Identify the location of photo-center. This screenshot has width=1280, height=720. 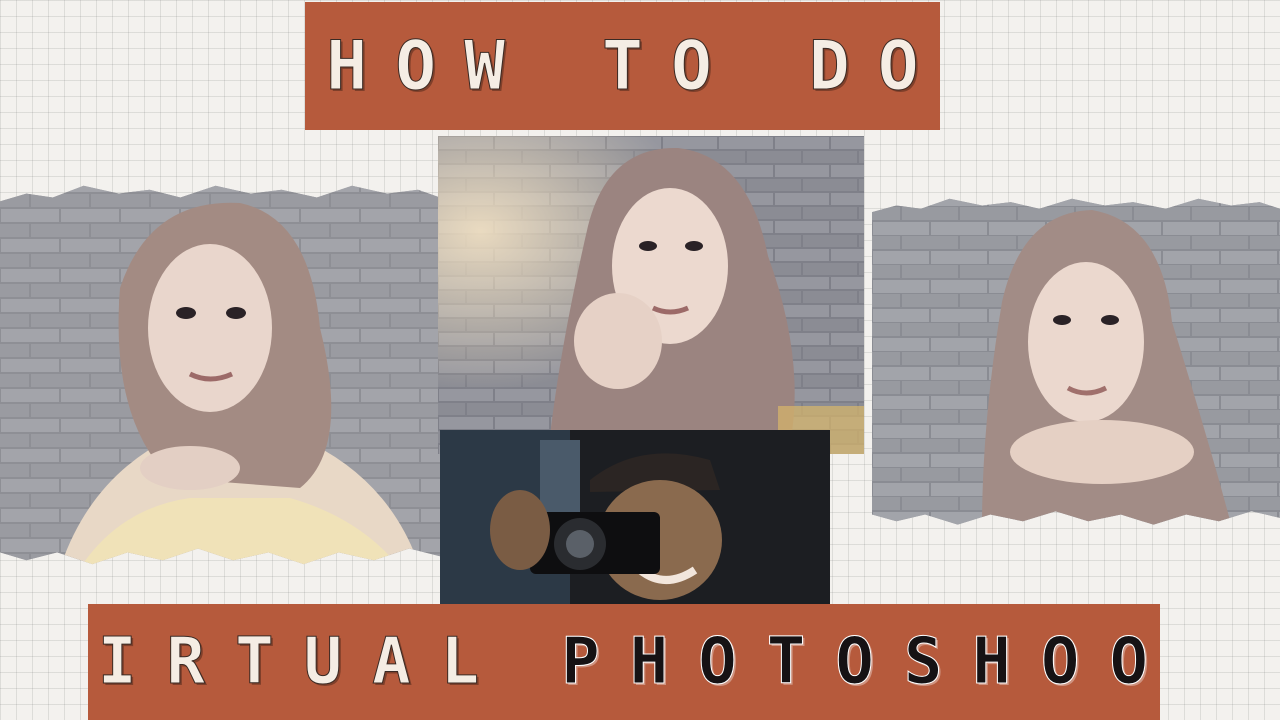
(651, 295).